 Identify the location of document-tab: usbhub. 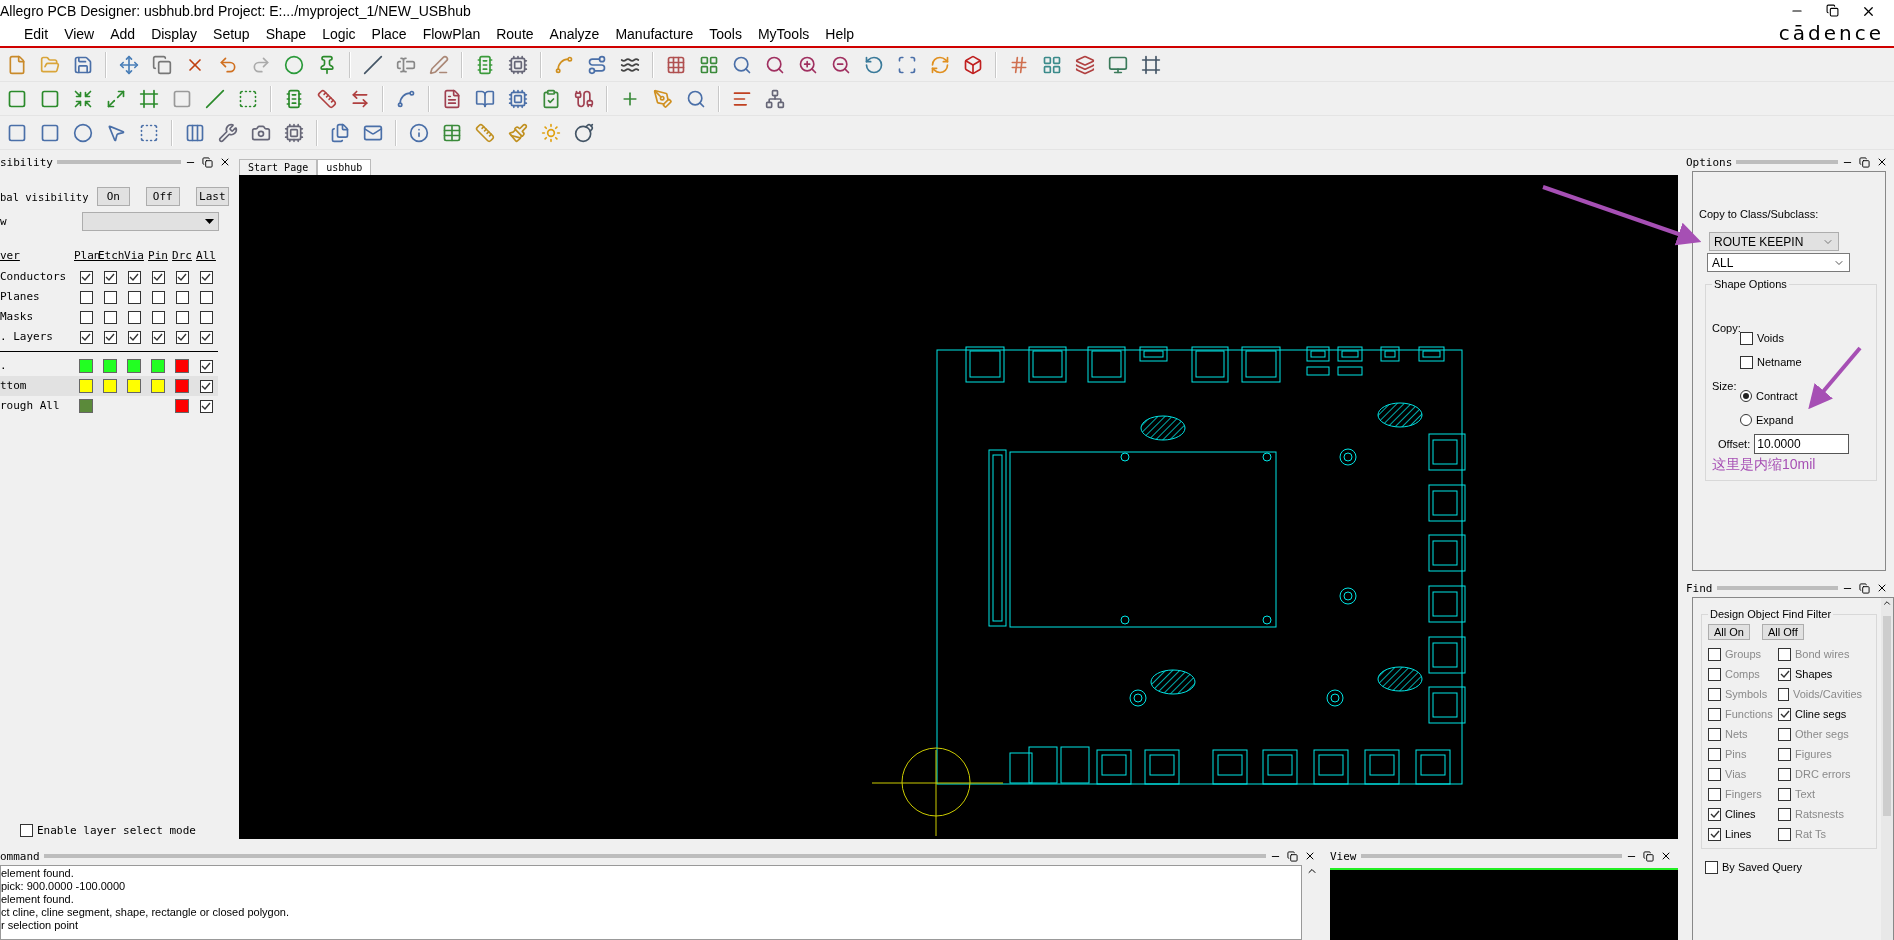
(344, 167).